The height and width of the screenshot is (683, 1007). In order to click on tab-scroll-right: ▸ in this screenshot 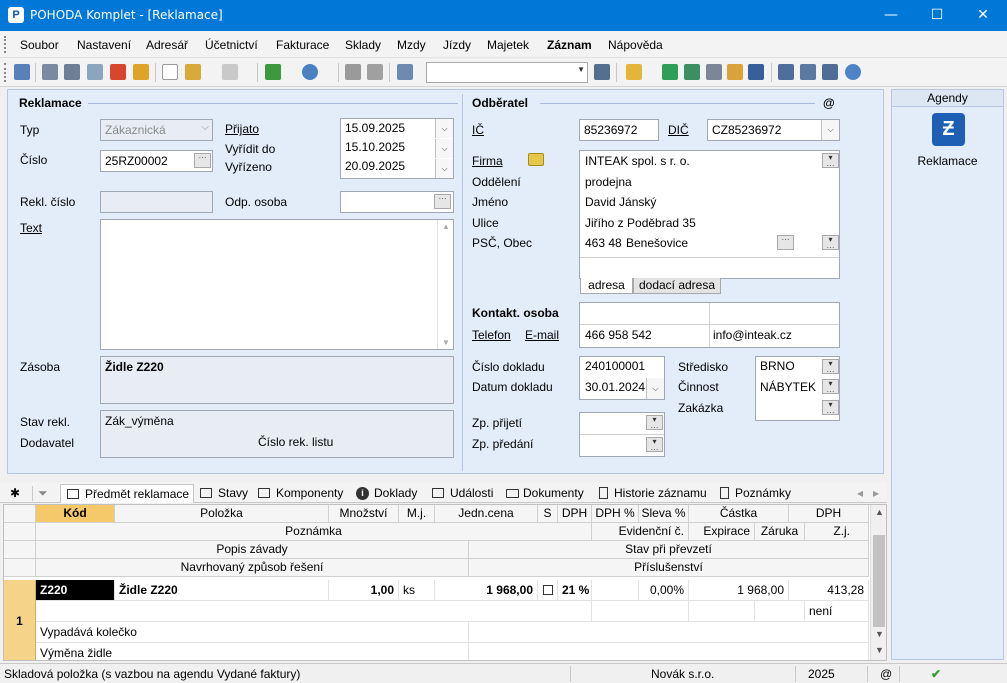, I will do `click(878, 493)`.